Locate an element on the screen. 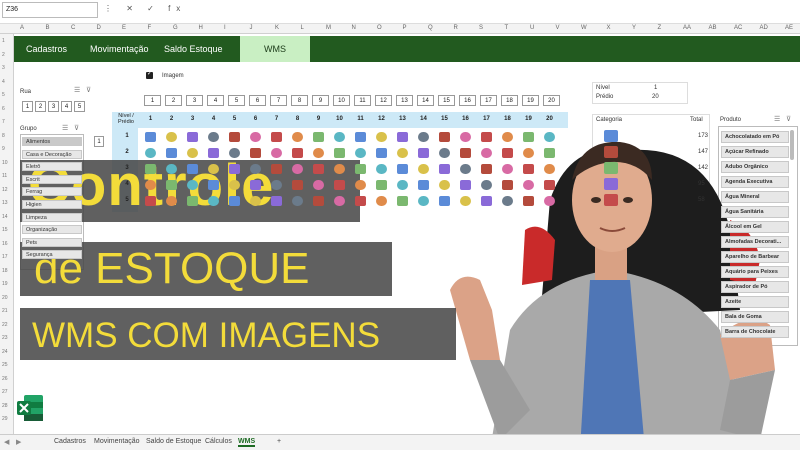 The width and height of the screenshot is (800, 450). grupo-clear-filter-icon: ⊽ is located at coordinates (76, 128).